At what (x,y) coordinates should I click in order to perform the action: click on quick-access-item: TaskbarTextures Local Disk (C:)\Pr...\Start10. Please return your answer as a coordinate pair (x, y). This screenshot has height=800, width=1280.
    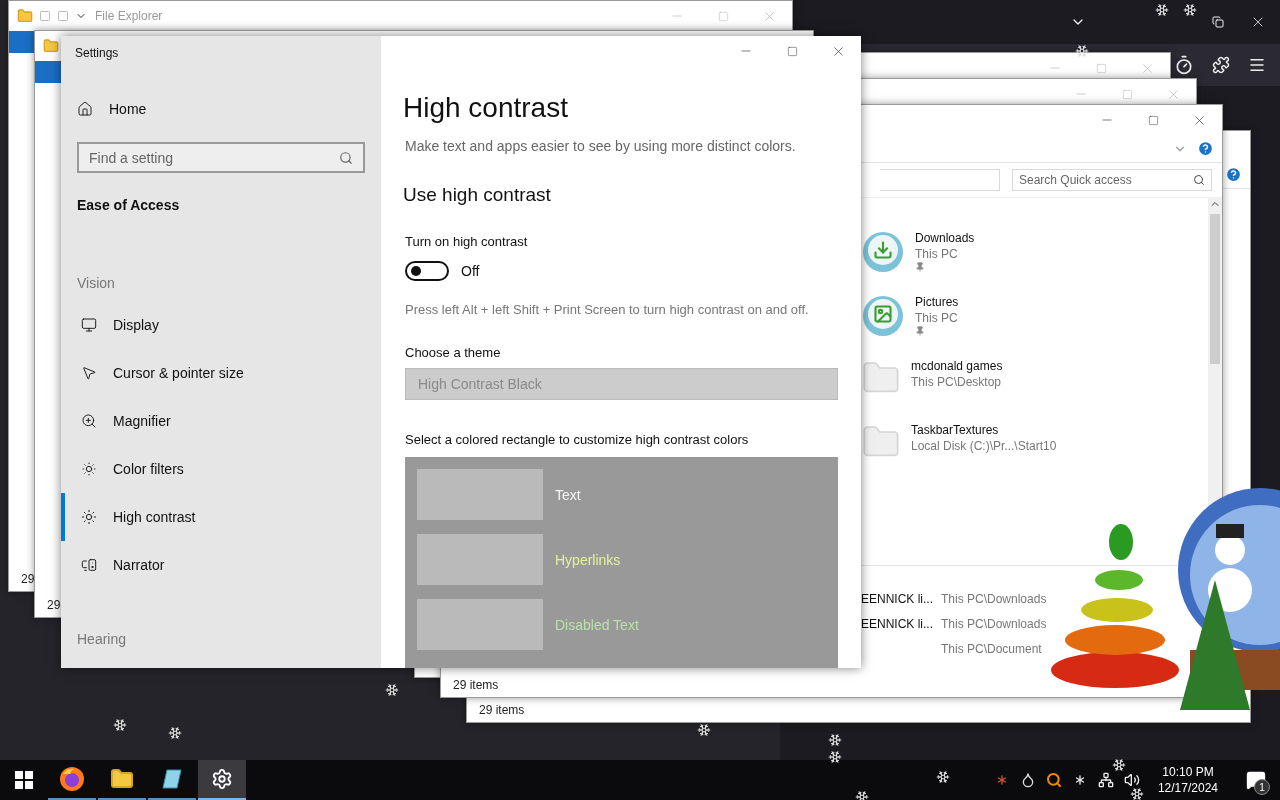
    Looking at the image, I should click on (1034, 448).